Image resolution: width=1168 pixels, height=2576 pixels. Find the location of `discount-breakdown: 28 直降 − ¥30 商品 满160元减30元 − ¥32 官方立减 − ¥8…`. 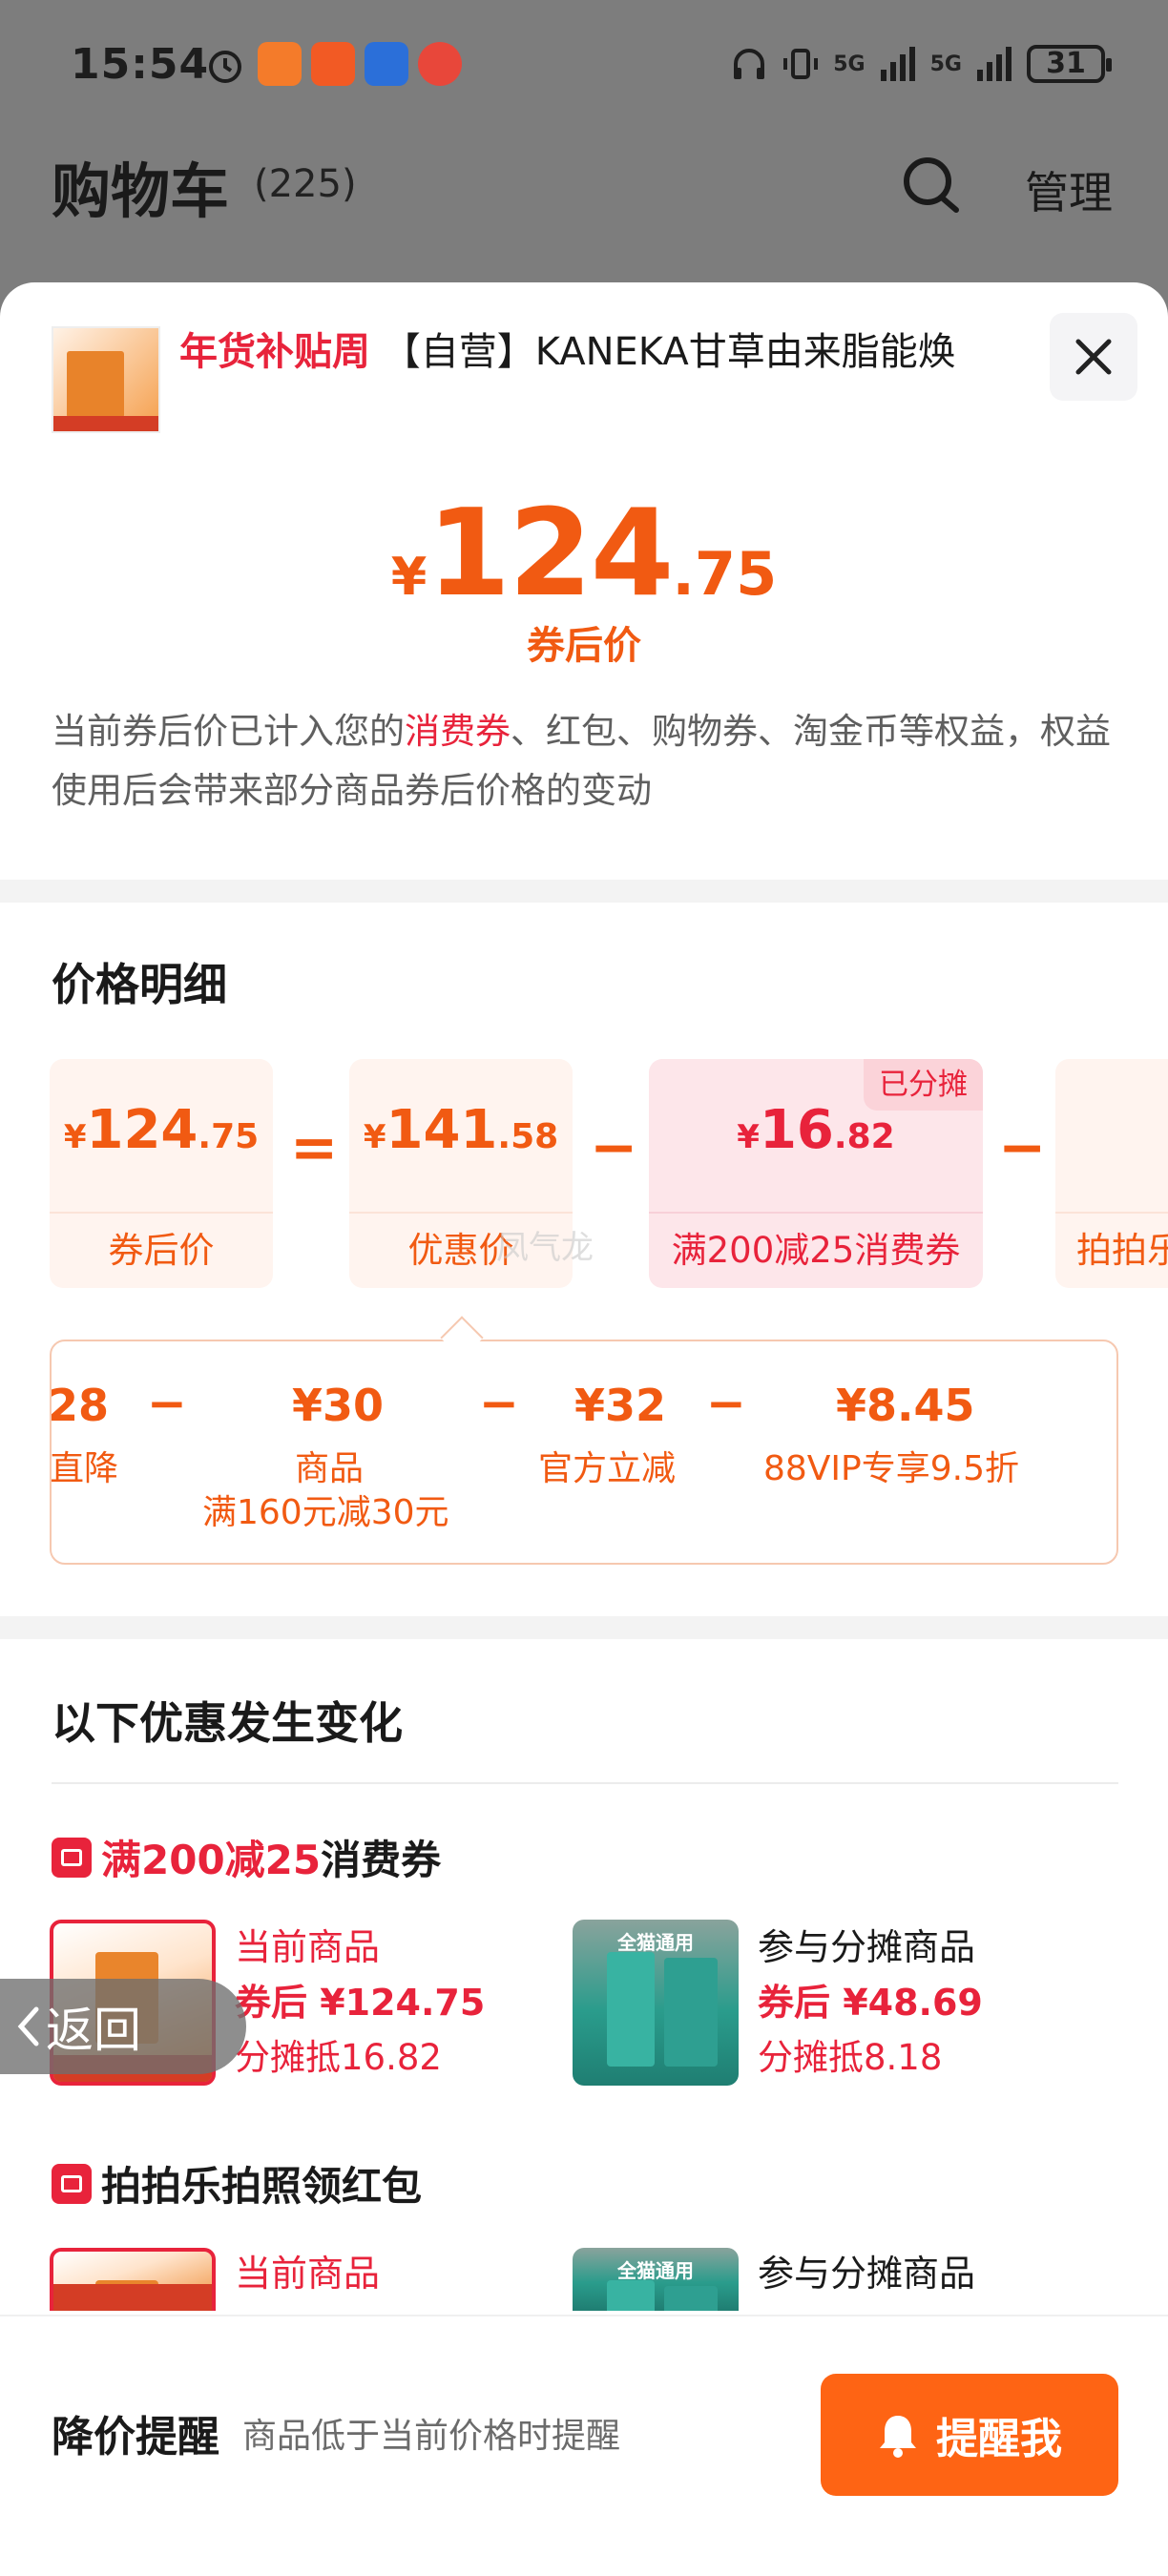

discount-breakdown: 28 直降 − ¥30 商品 满160元减30元 − ¥32 官方立减 − ¥8… is located at coordinates (584, 1452).